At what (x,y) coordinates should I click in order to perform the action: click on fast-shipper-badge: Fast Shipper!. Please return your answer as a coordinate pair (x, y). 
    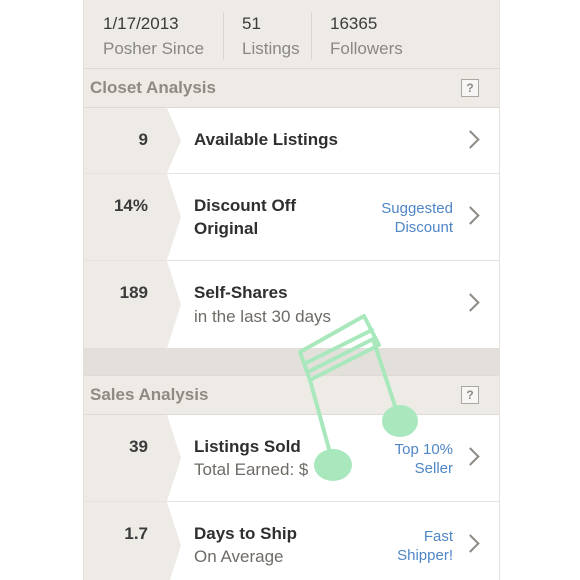
    Looking at the image, I should click on (425, 546).